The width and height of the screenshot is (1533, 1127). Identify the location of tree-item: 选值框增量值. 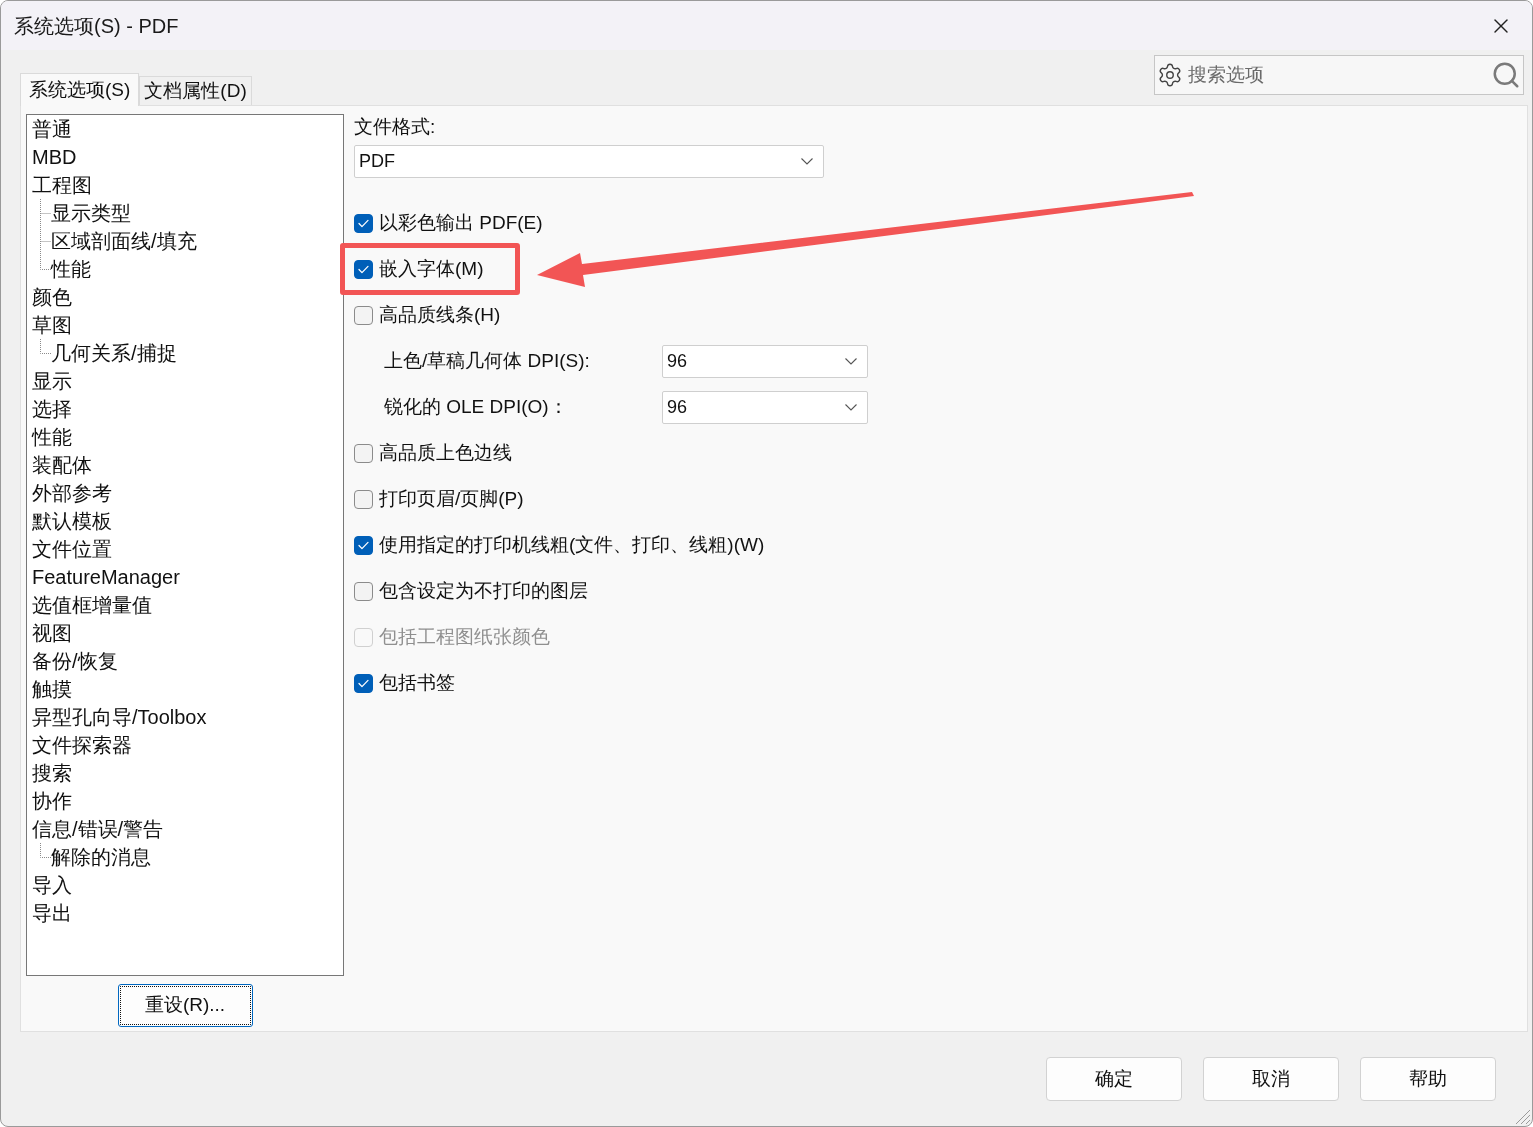
(92, 605).